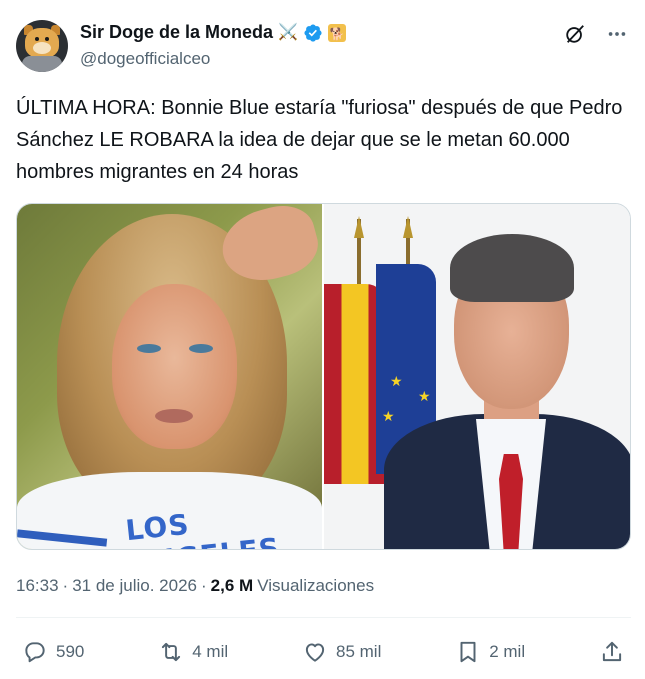  Describe the element at coordinates (315, 652) in the screenshot. I see `heart-icon` at that location.